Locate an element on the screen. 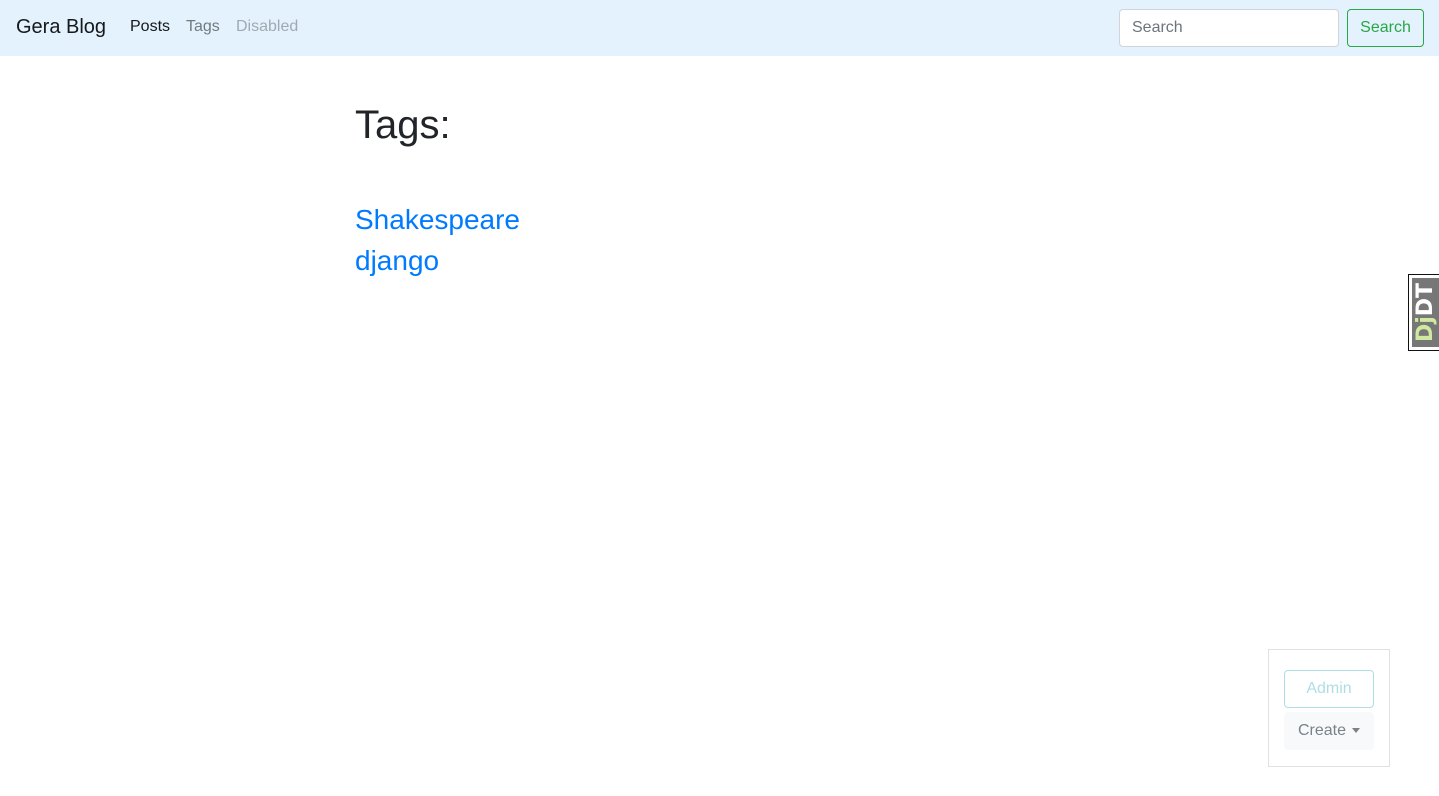 The width and height of the screenshot is (1439, 796). brand-link: Gera Blog is located at coordinates (61, 27).